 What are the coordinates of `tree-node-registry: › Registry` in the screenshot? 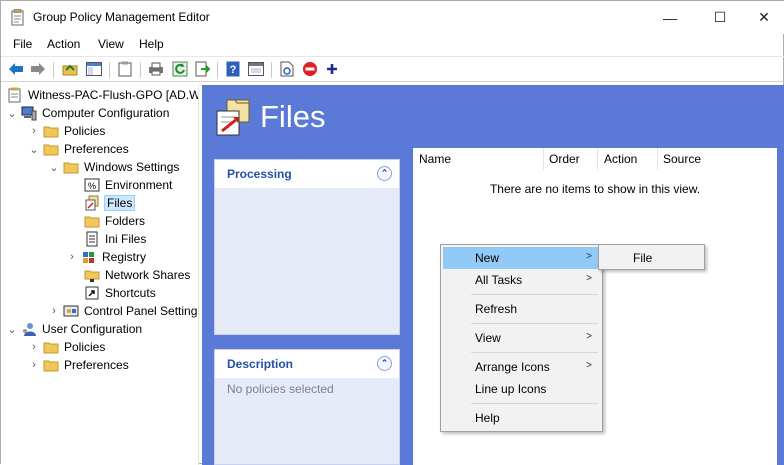 It's located at (106, 257).